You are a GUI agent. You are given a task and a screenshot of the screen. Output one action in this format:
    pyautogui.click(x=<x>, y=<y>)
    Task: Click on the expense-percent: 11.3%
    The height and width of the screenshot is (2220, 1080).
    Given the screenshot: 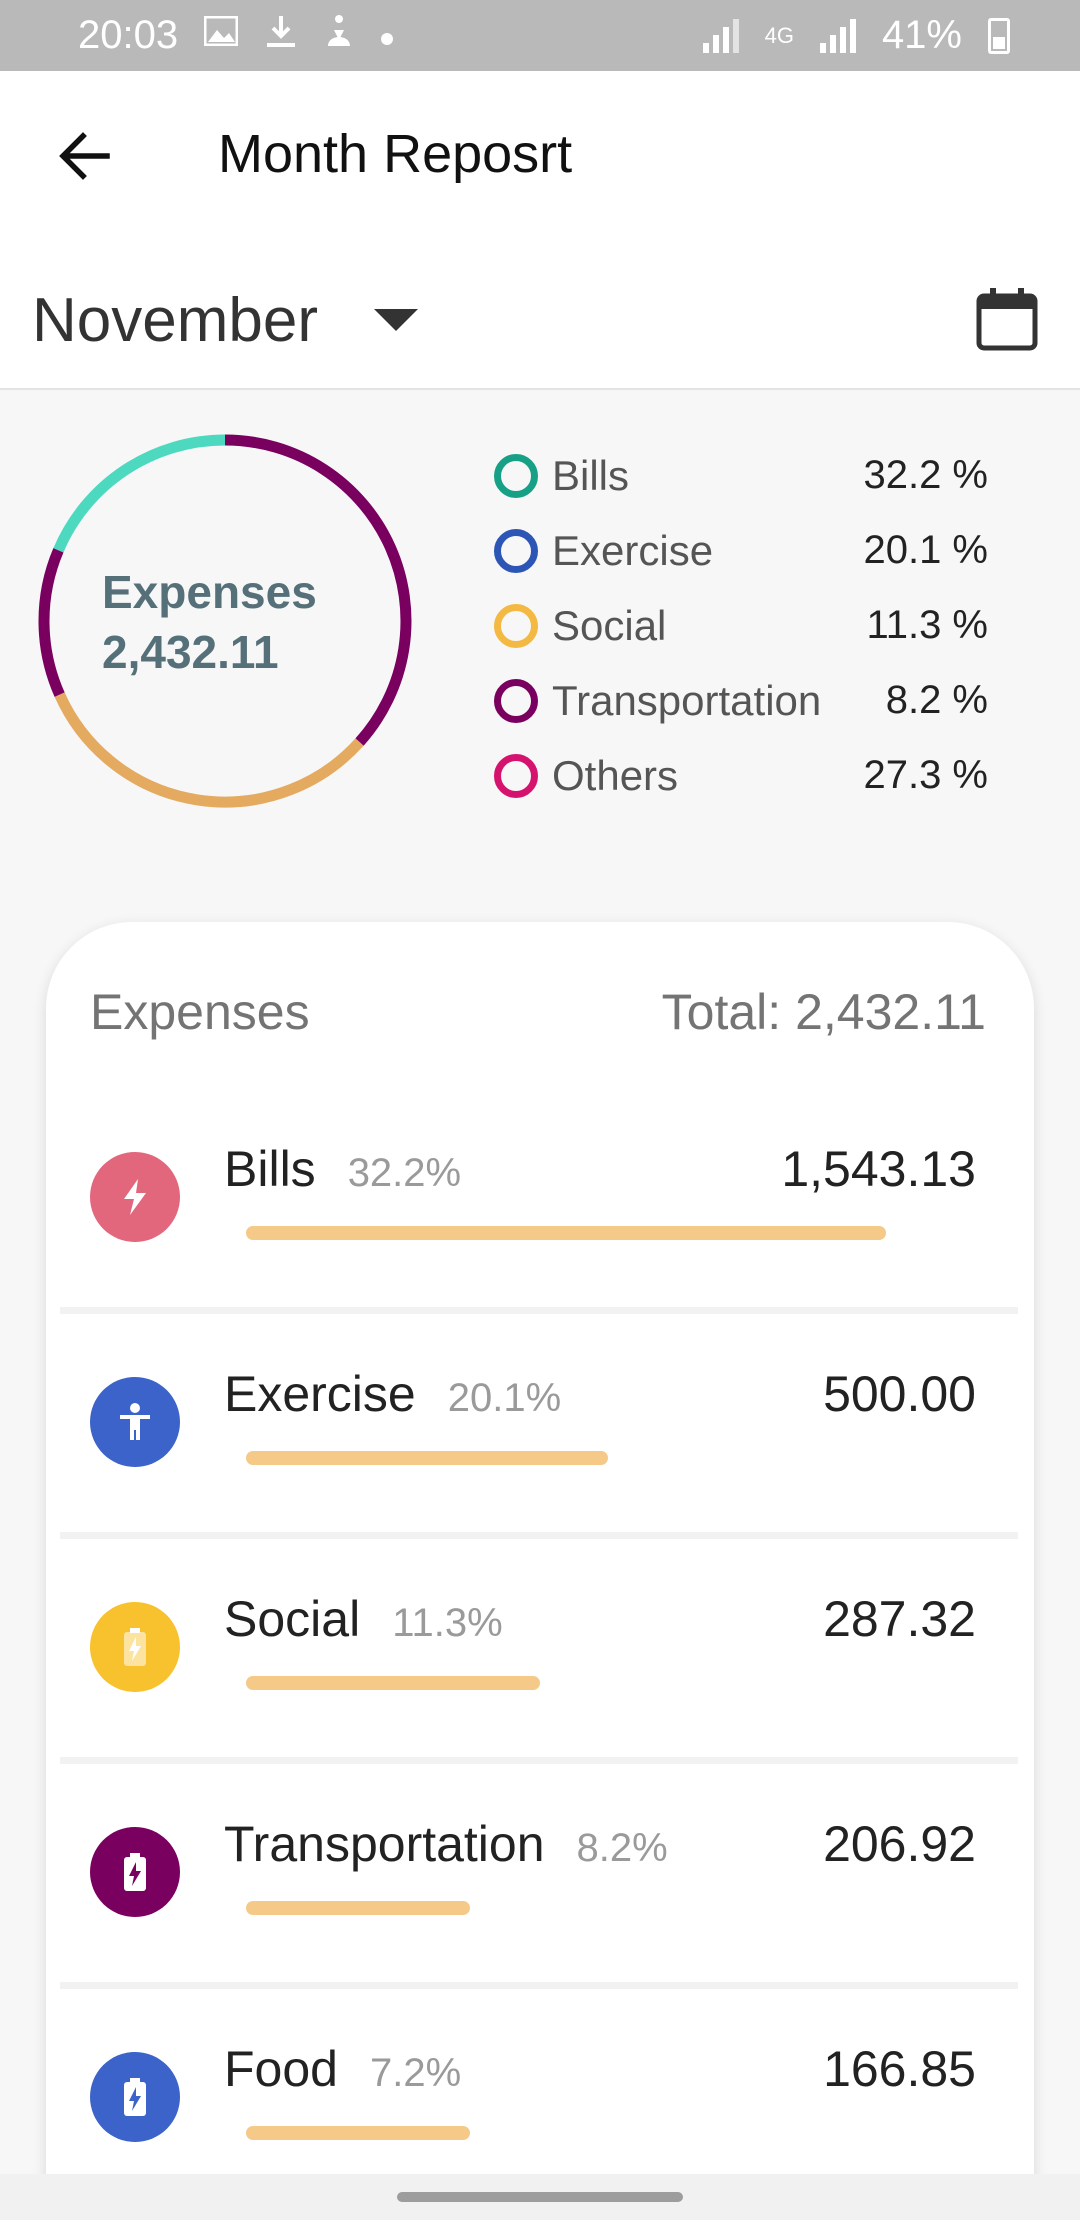 What is the action you would take?
    pyautogui.click(x=447, y=1623)
    